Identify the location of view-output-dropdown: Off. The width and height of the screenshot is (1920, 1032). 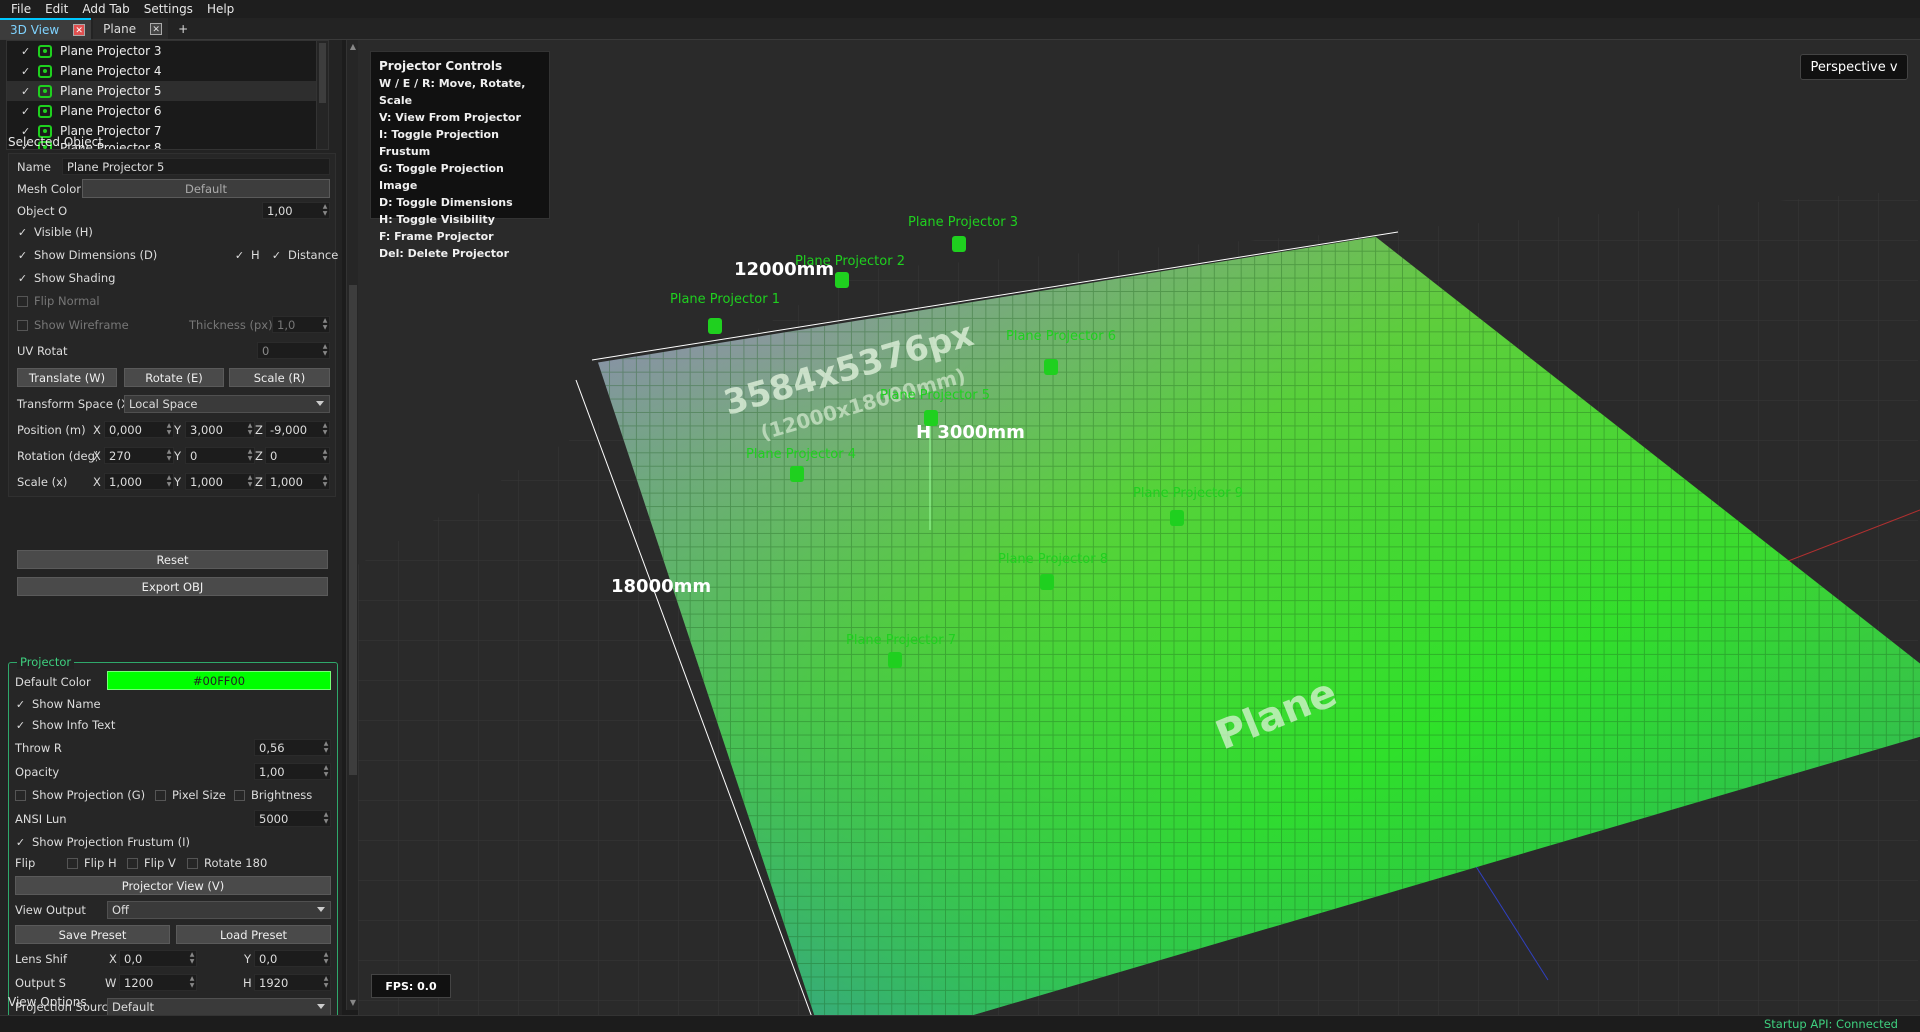
(219, 910).